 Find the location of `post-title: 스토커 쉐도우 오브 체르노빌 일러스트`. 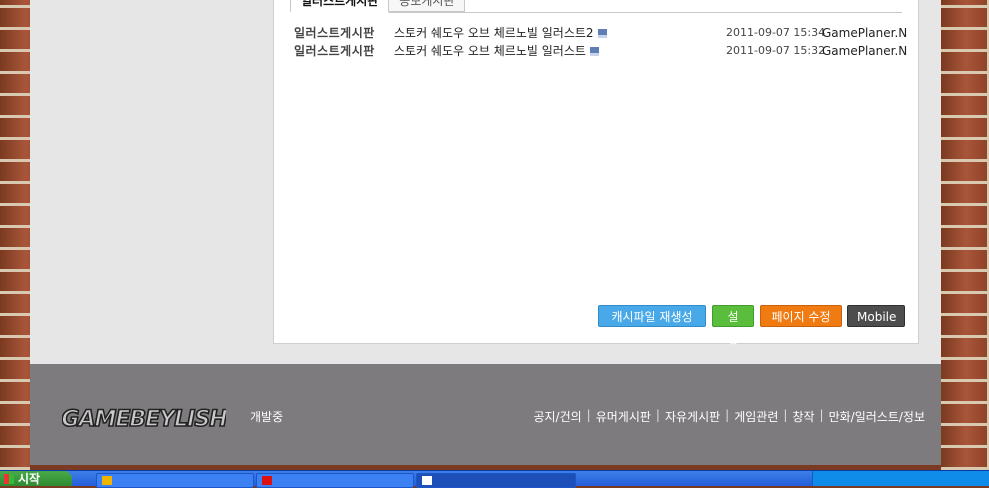

post-title: 스토커 쉐도우 오브 체르노빌 일러스트 is located at coordinates (490, 51).